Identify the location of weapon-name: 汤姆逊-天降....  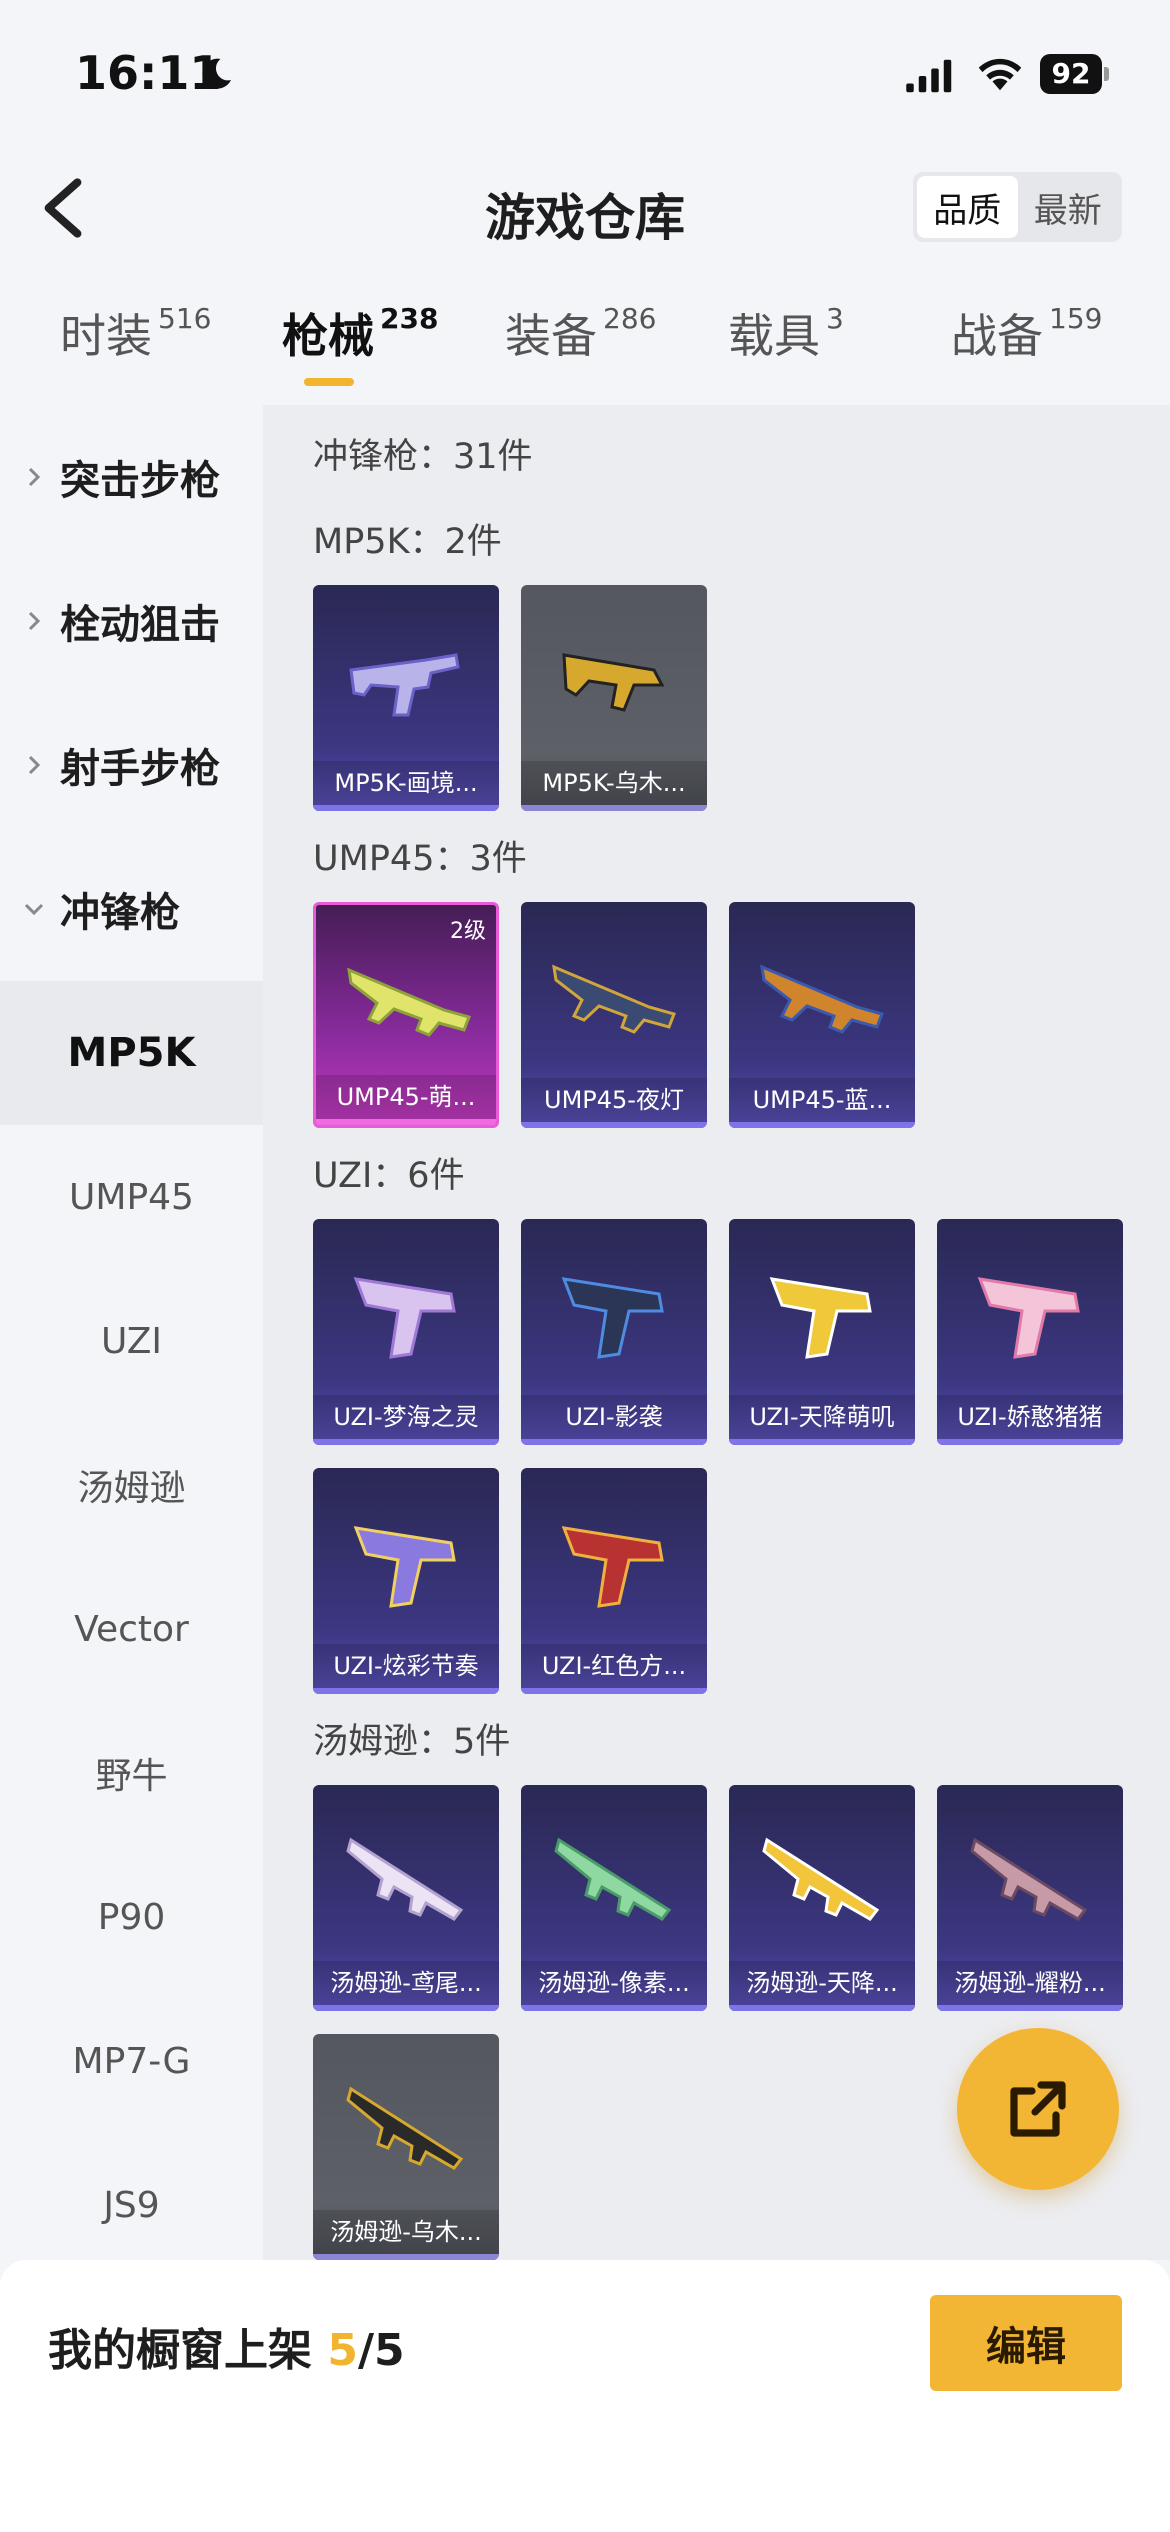
(822, 1983).